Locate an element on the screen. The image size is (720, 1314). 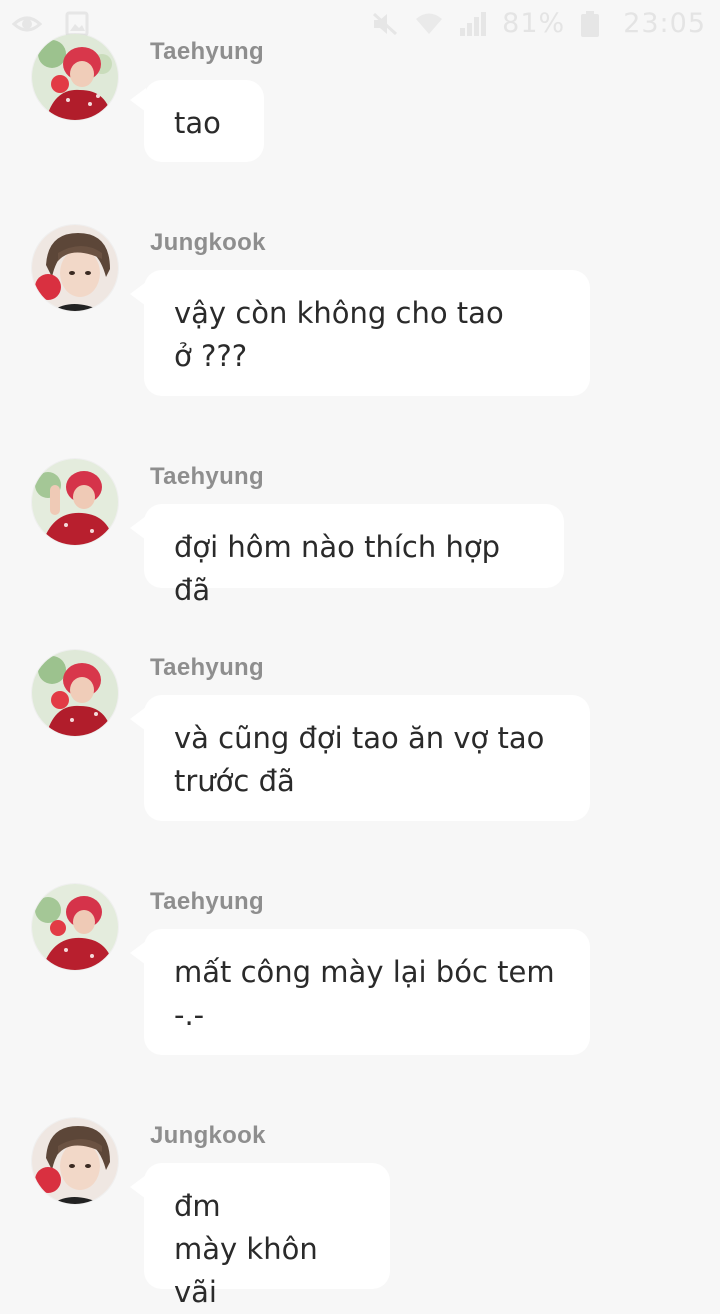
clock: 23:05 is located at coordinates (664, 23).